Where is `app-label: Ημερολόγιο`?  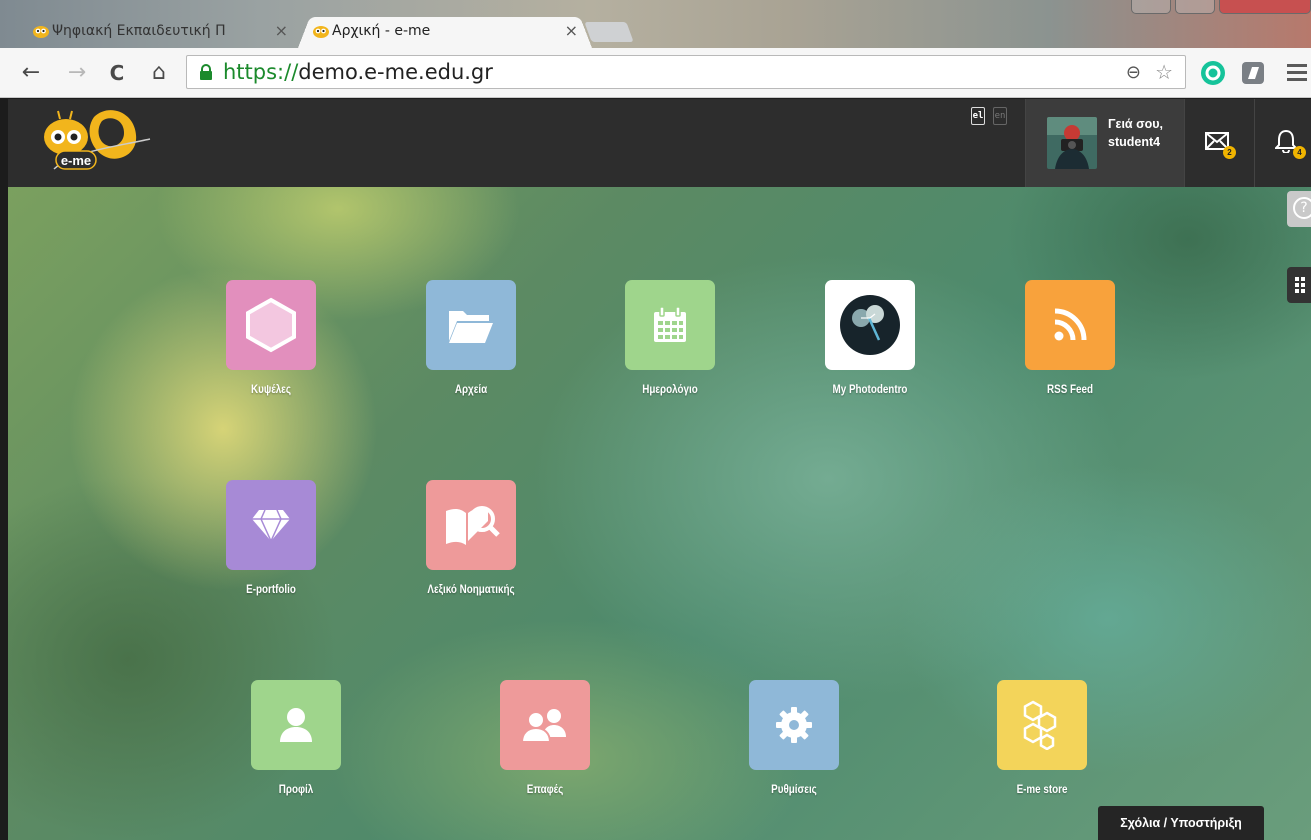
app-label: Ημερολόγιο is located at coordinates (670, 389).